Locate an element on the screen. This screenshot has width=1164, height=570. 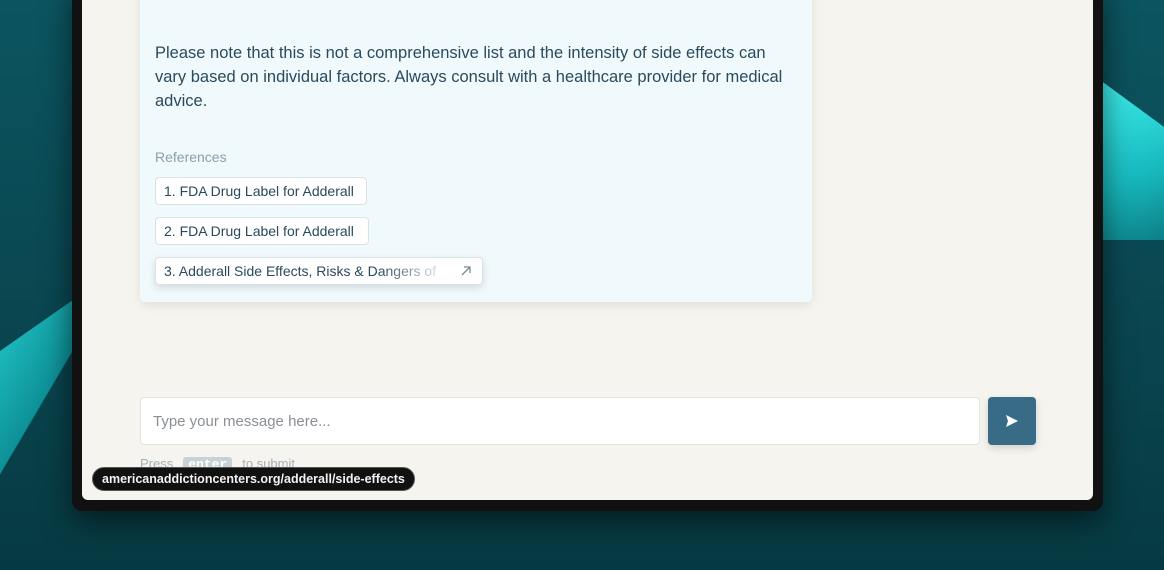
external-link-icon is located at coordinates (466, 271).